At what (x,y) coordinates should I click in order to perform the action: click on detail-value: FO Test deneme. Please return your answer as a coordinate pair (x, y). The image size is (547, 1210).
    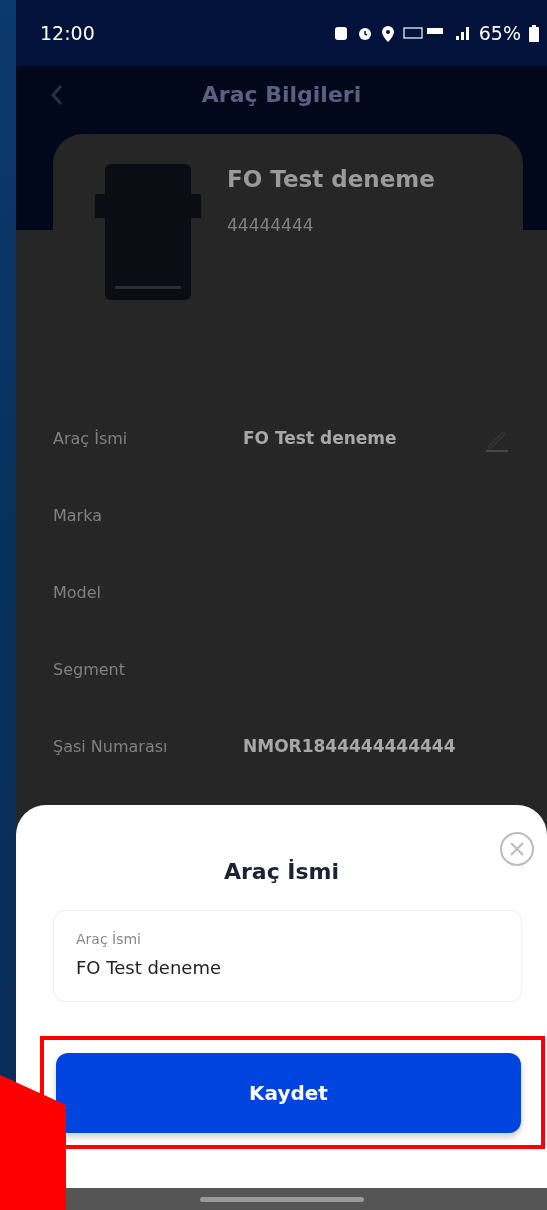
    Looking at the image, I should click on (320, 438).